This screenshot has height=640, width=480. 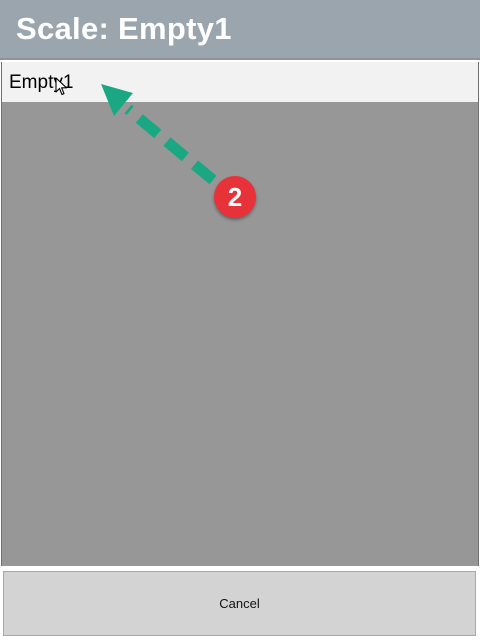 I want to click on cancel-button: Cancel, so click(x=239, y=603).